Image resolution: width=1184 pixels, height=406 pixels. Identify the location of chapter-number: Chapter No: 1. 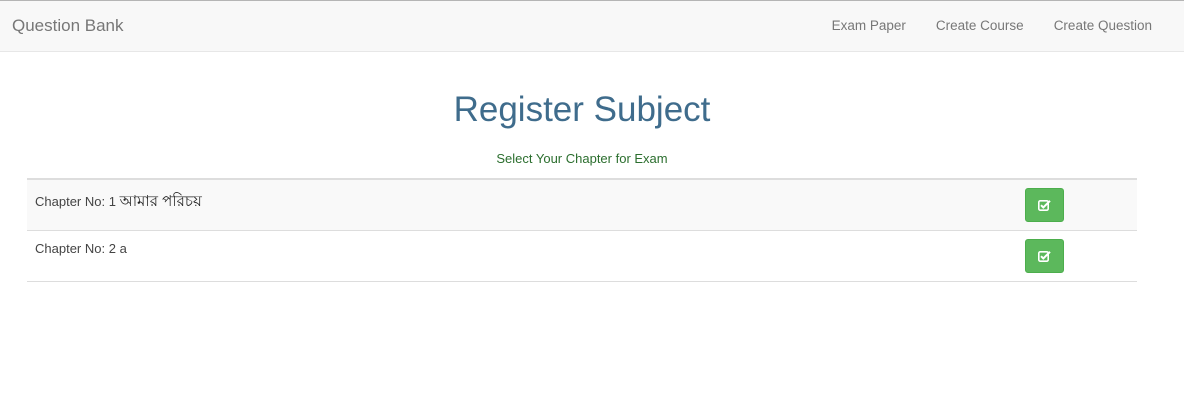
(75, 201).